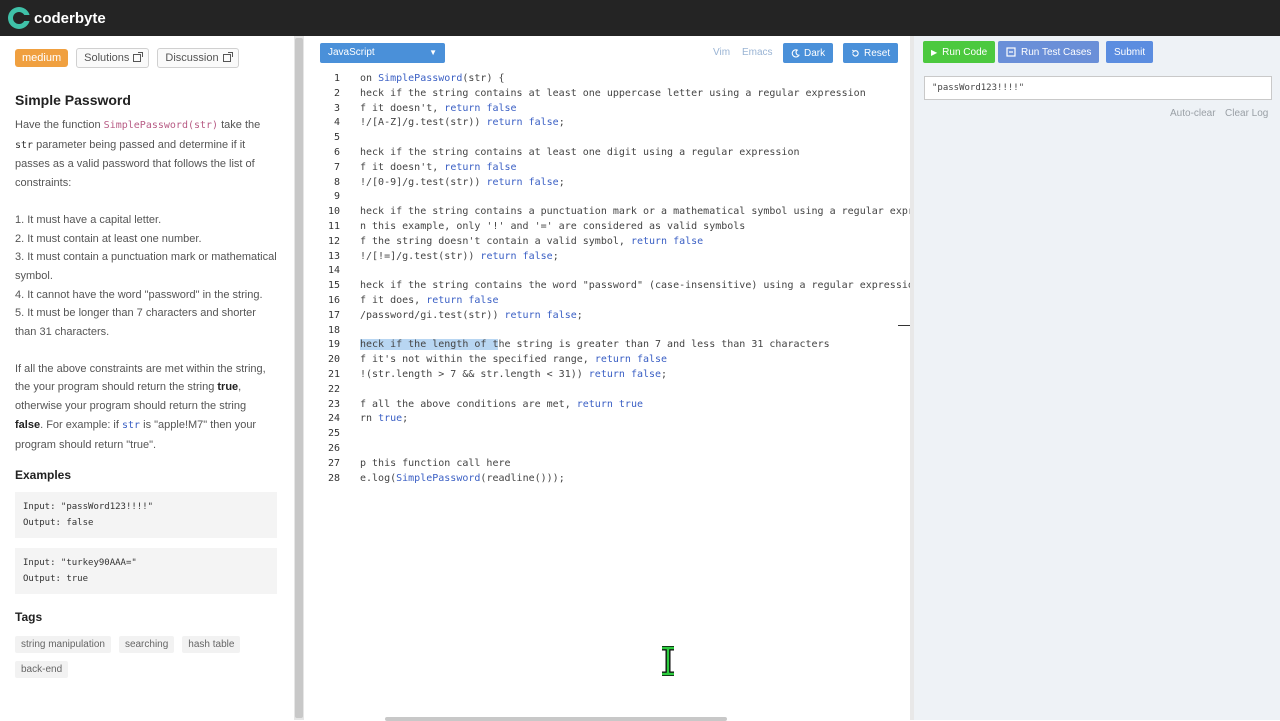 The image size is (1280, 721). I want to click on line-number: 21, so click(333, 374).